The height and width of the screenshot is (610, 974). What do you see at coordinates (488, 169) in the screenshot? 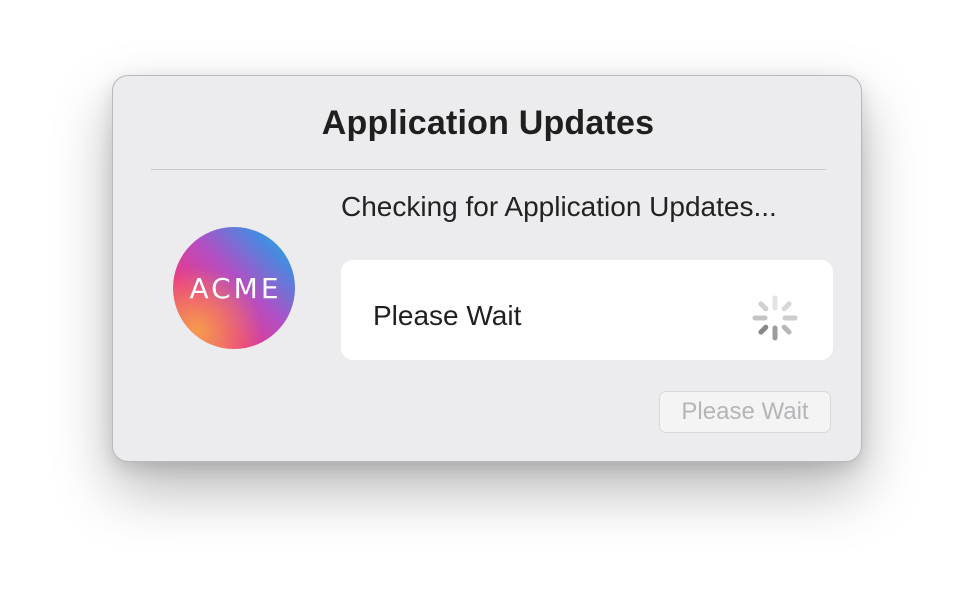
I see `title-divider` at bounding box center [488, 169].